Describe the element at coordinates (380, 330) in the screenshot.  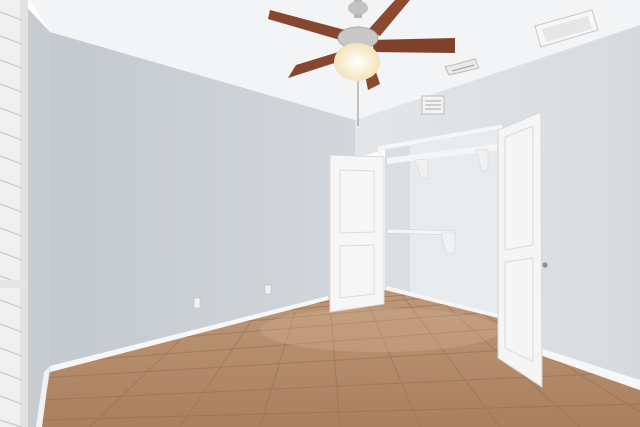
I see `floor-sheen` at that location.